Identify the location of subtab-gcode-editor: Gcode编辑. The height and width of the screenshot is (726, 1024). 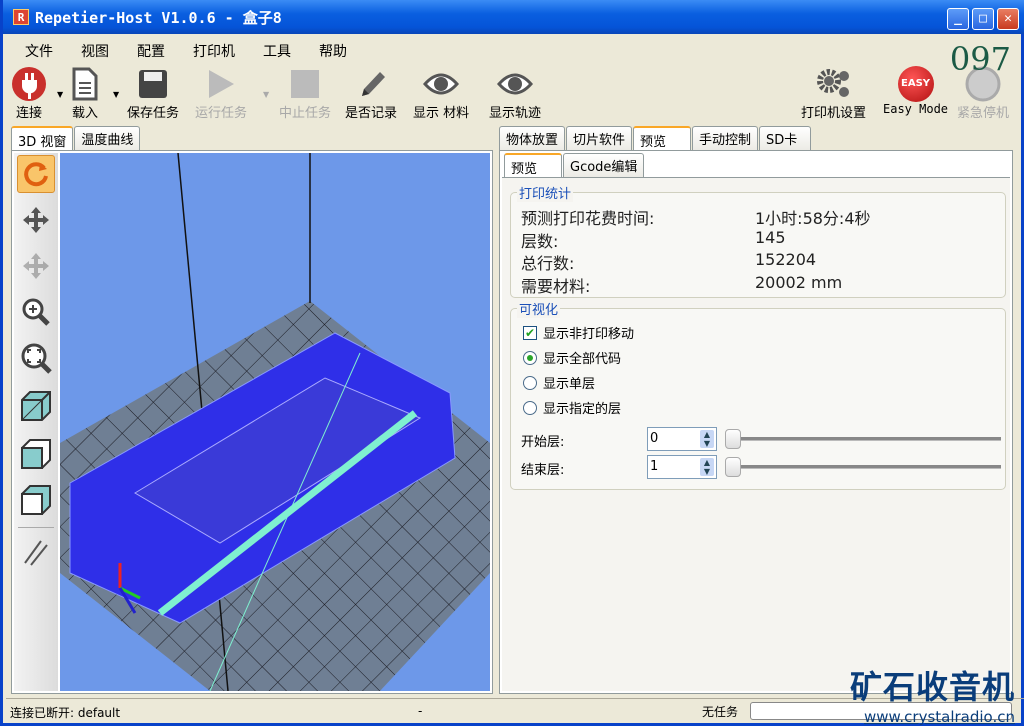
(604, 165).